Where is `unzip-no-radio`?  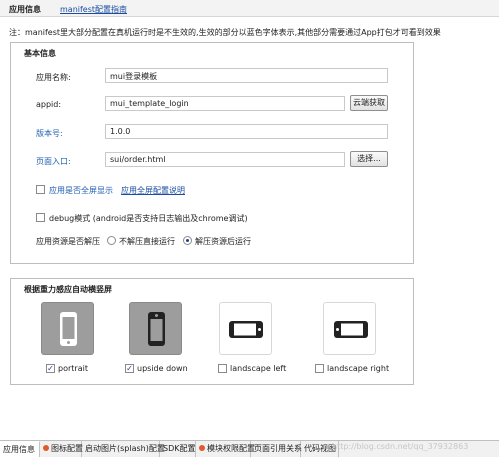 unzip-no-radio is located at coordinates (111, 240).